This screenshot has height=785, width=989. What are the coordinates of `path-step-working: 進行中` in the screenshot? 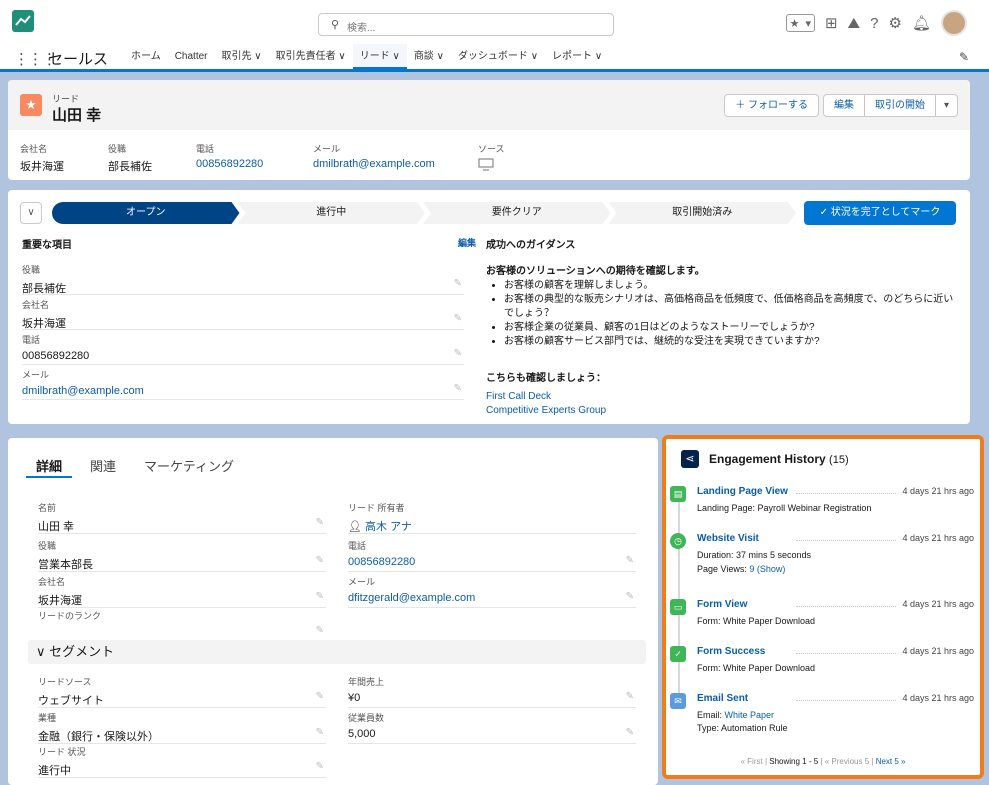 It's located at (332, 213).